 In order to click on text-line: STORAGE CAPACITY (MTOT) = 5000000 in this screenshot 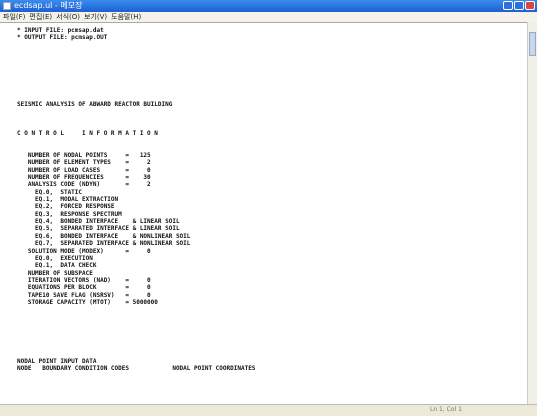, I will do `click(87, 302)`.